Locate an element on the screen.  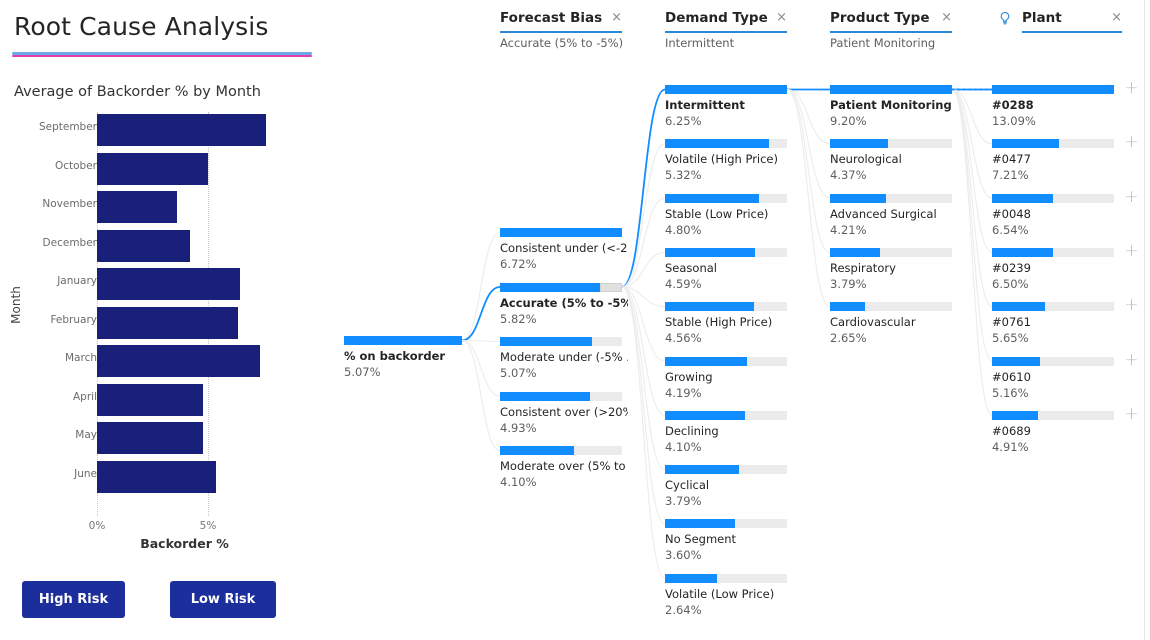
bar-row: September is located at coordinates (165, 131).